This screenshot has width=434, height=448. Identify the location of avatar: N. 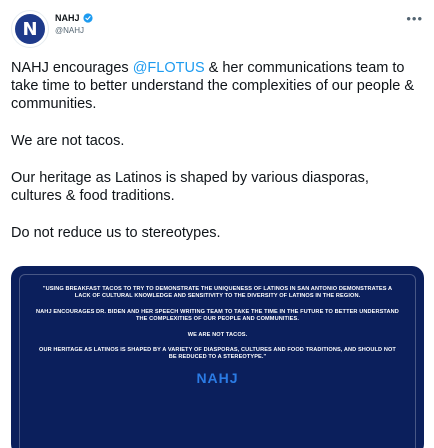
(30, 29).